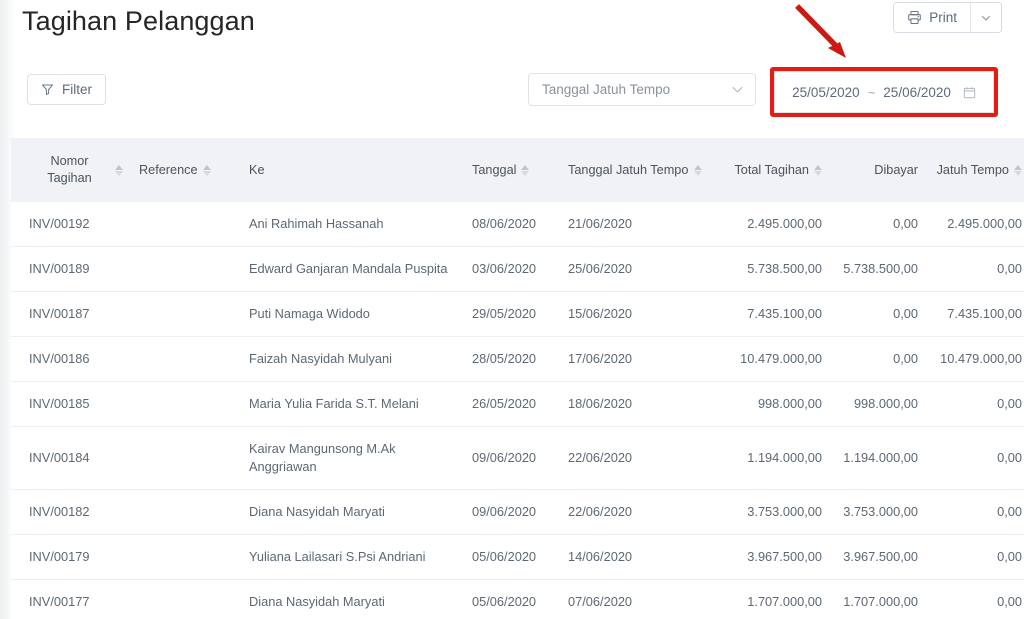 This screenshot has width=1024, height=619. What do you see at coordinates (917, 92) in the screenshot?
I see `date-range-end: 25/06/2020` at bounding box center [917, 92].